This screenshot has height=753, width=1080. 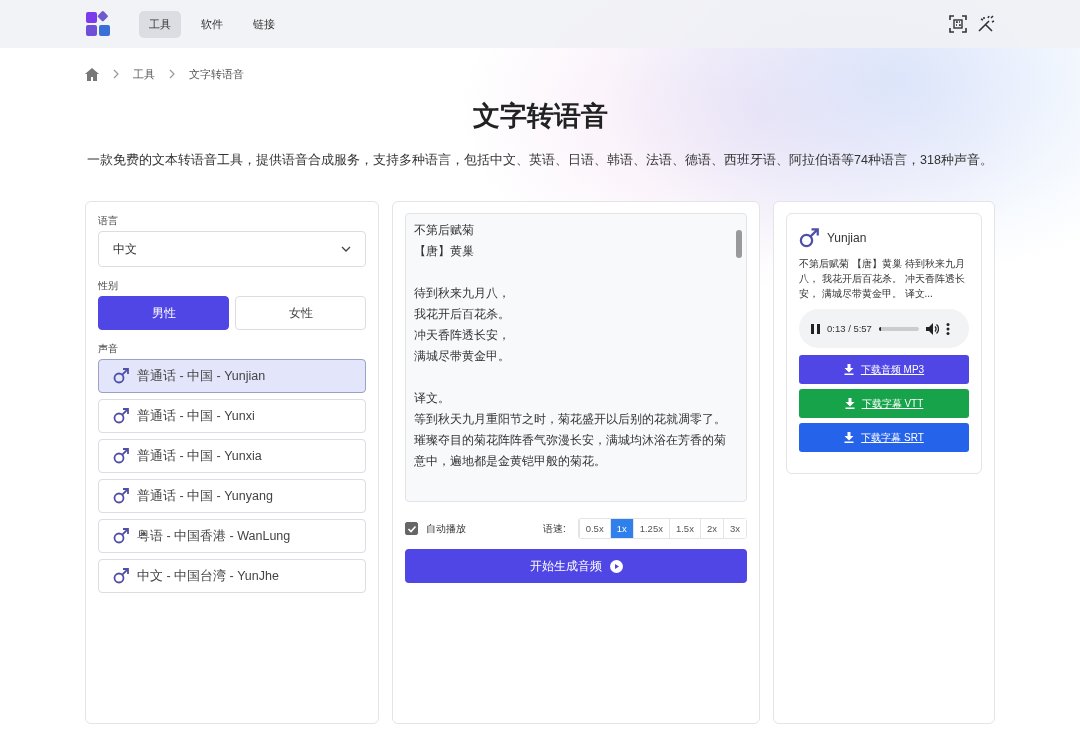 I want to click on logo-icon, so click(x=98, y=24).